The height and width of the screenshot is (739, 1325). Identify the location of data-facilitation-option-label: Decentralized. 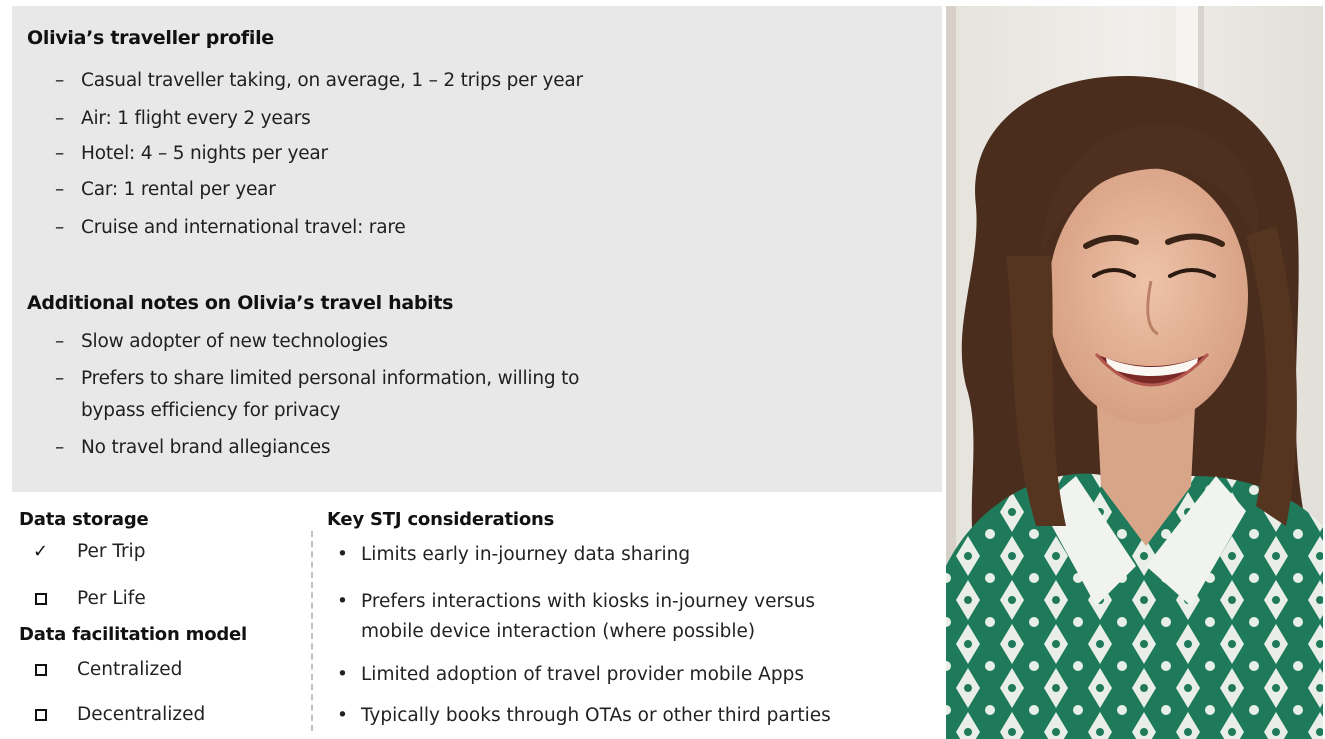
(141, 714).